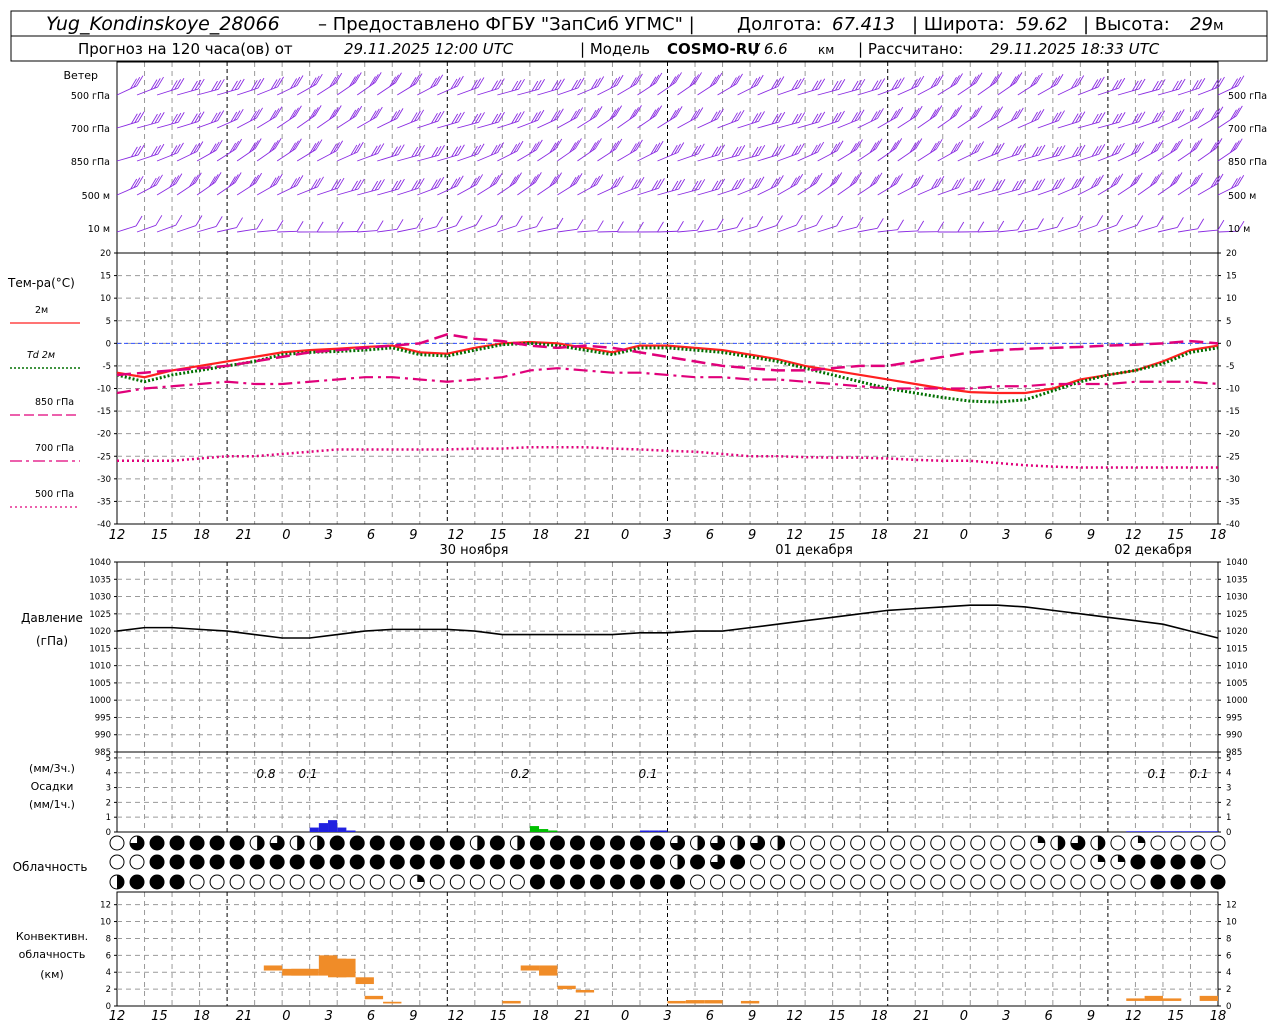  What do you see at coordinates (826, 50) in the screenshot?
I see `model-res-unit: км` at bounding box center [826, 50].